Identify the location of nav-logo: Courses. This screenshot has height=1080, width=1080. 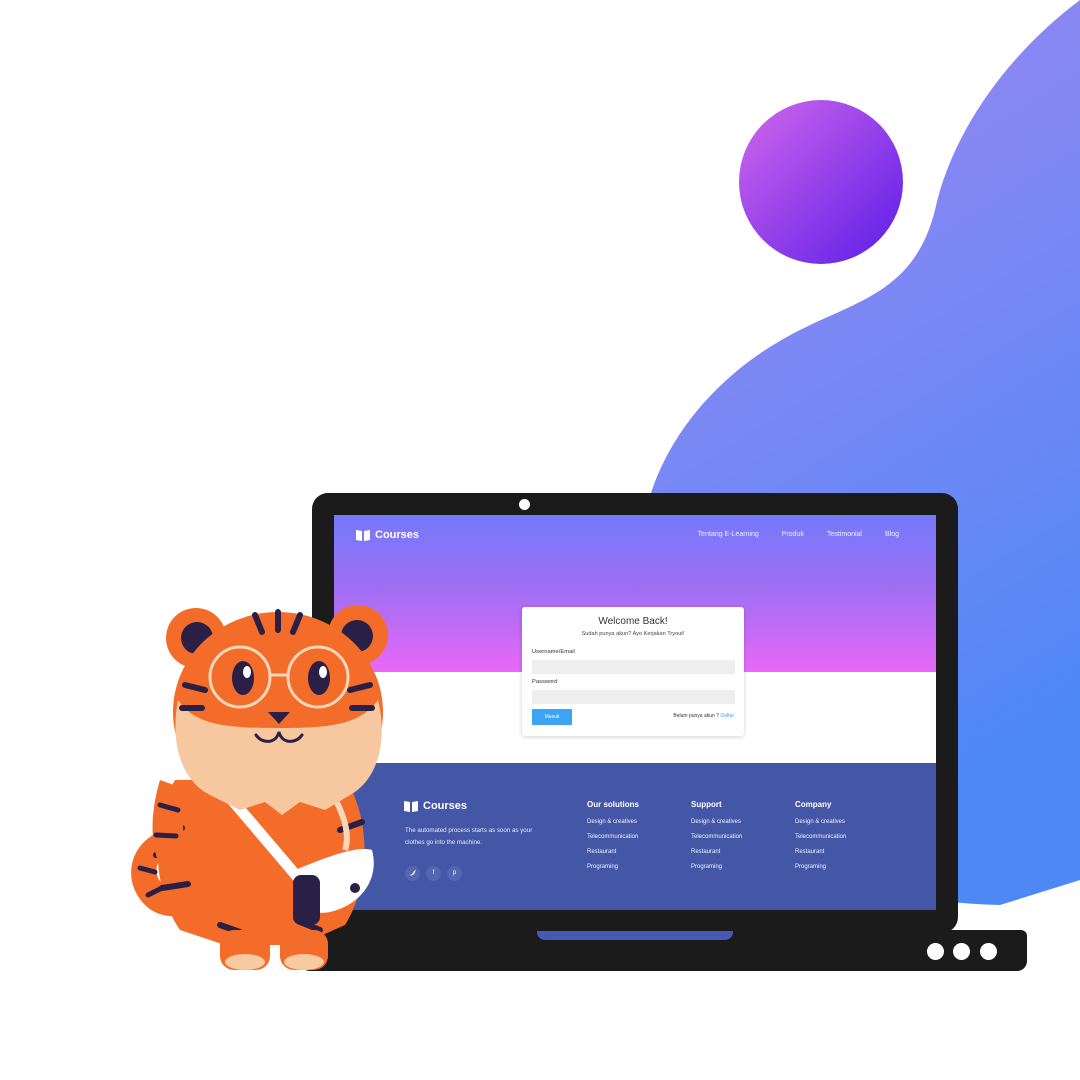
(387, 535).